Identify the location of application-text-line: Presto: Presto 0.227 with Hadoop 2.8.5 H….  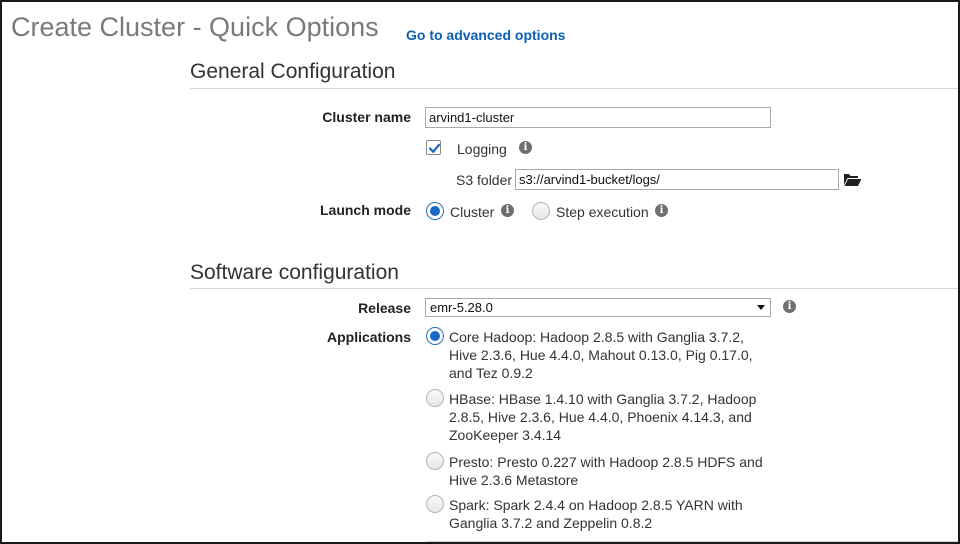
(606, 462).